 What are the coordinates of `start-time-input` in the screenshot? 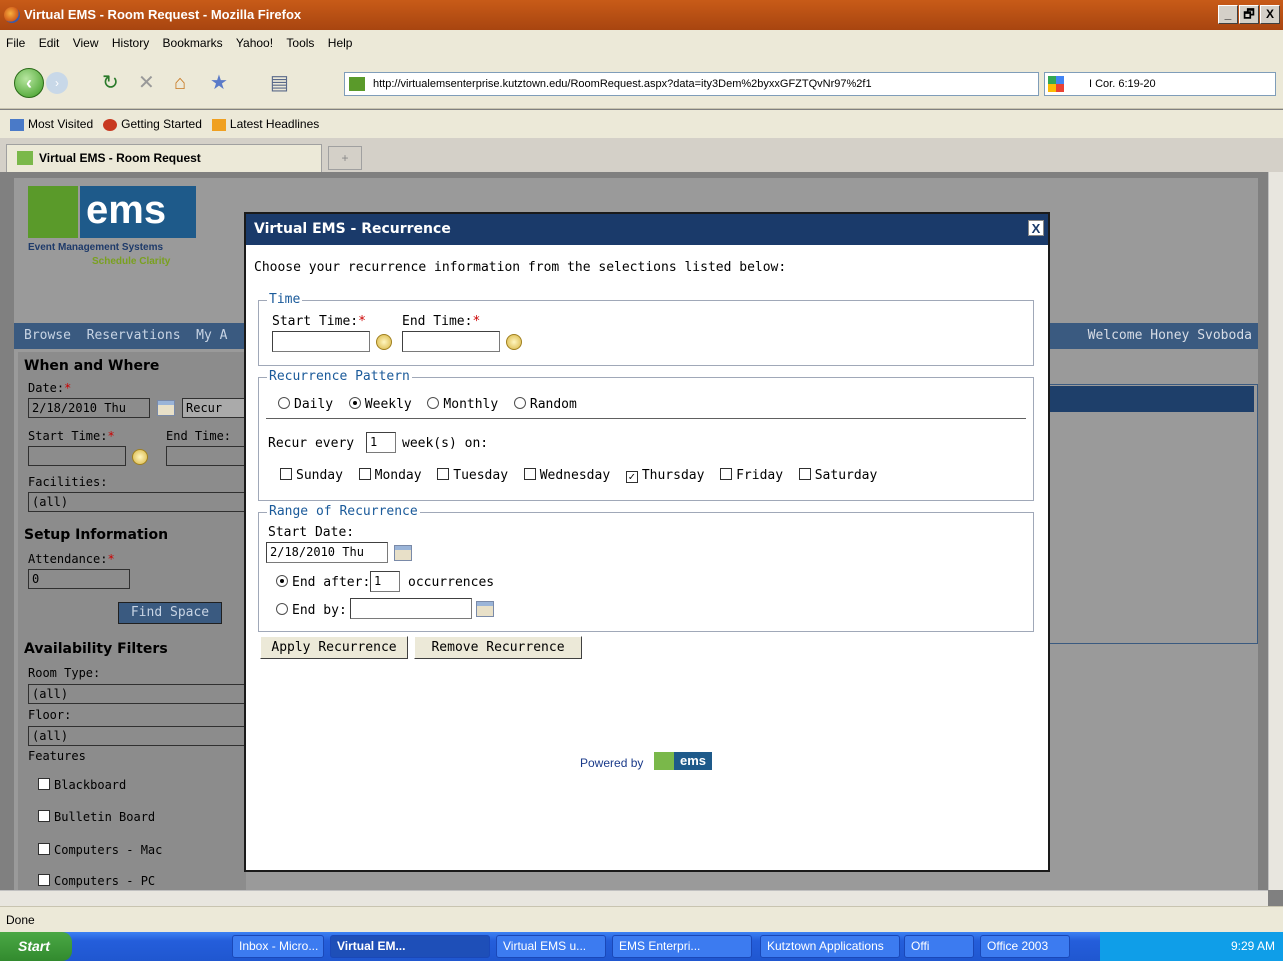 It's located at (77, 456).